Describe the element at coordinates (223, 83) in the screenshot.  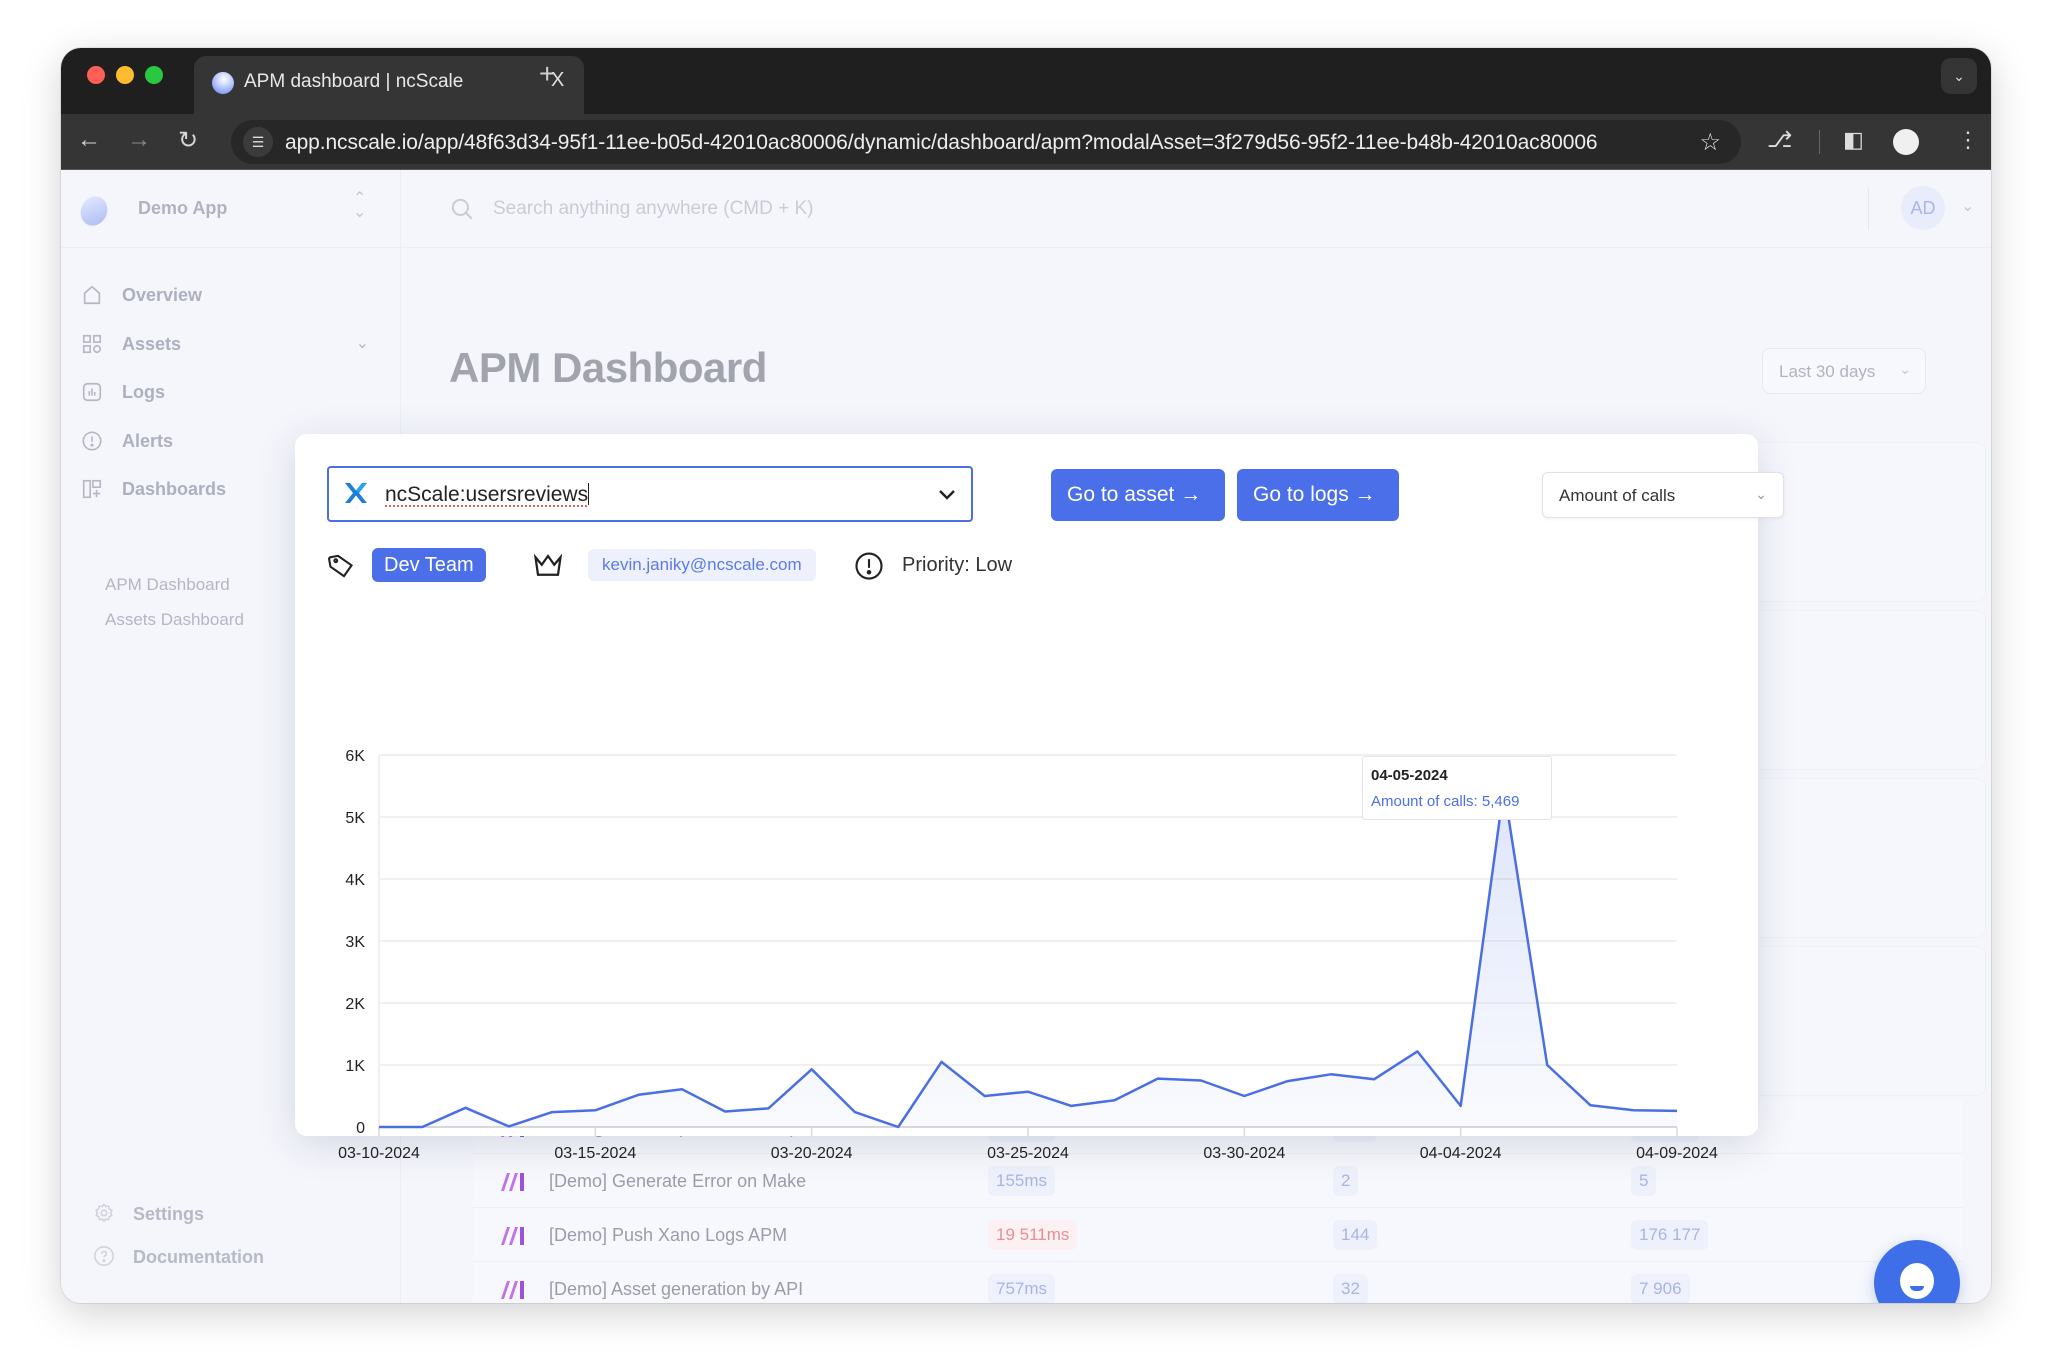
I see `ncscale-favicon-icon` at that location.